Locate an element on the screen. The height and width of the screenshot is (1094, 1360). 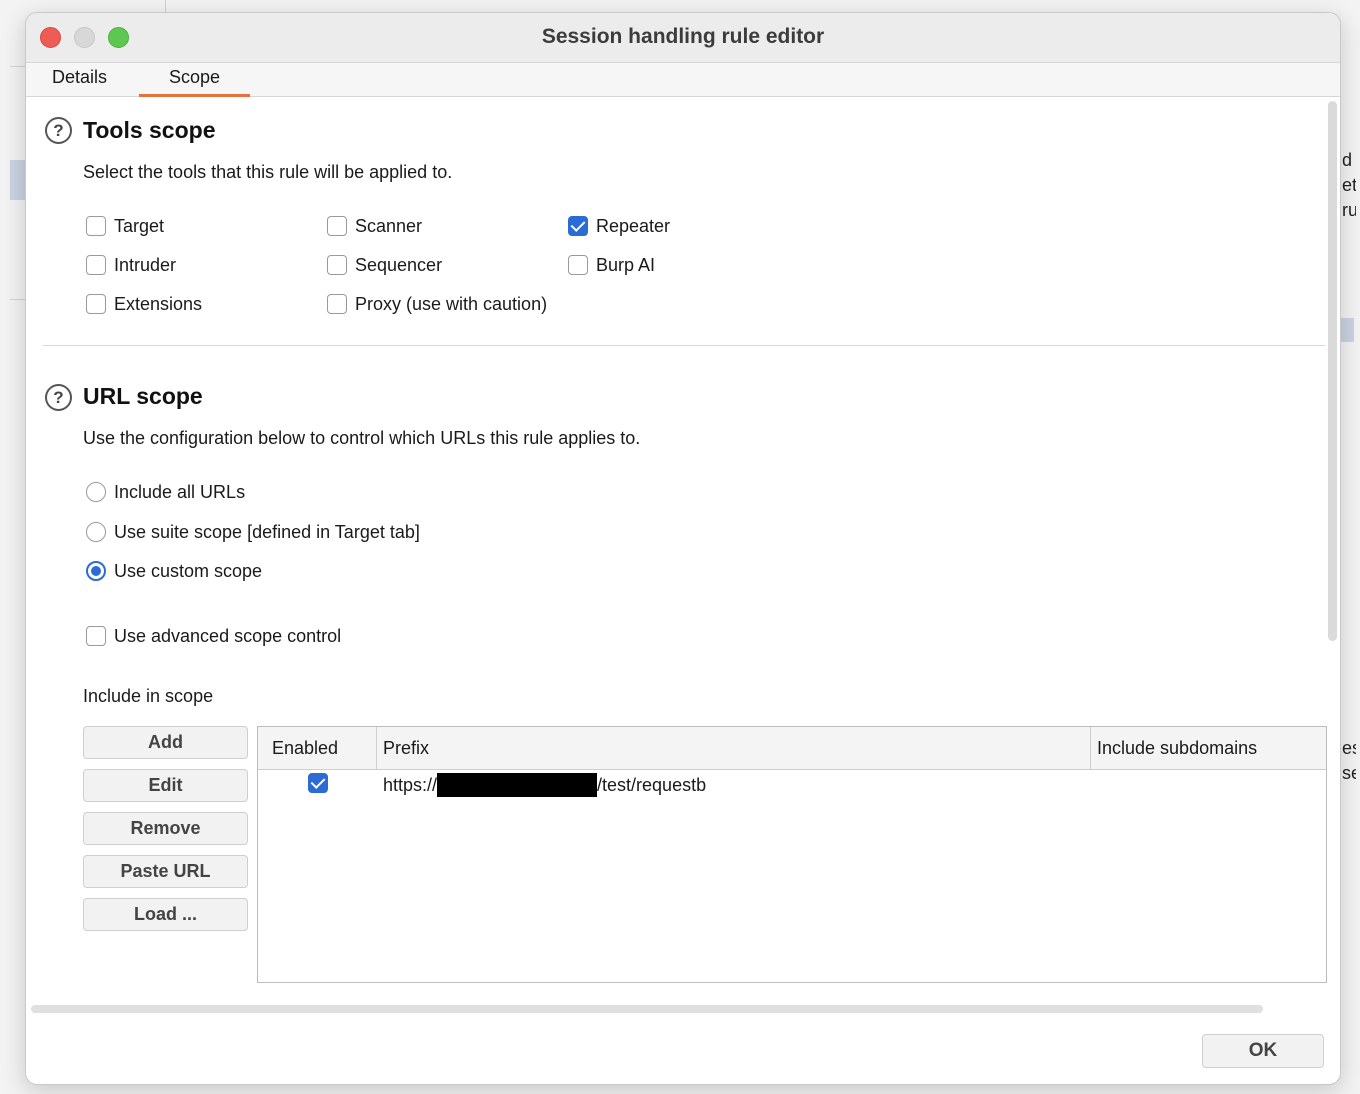
column-header-enabled: Enabled is located at coordinates (317, 748).